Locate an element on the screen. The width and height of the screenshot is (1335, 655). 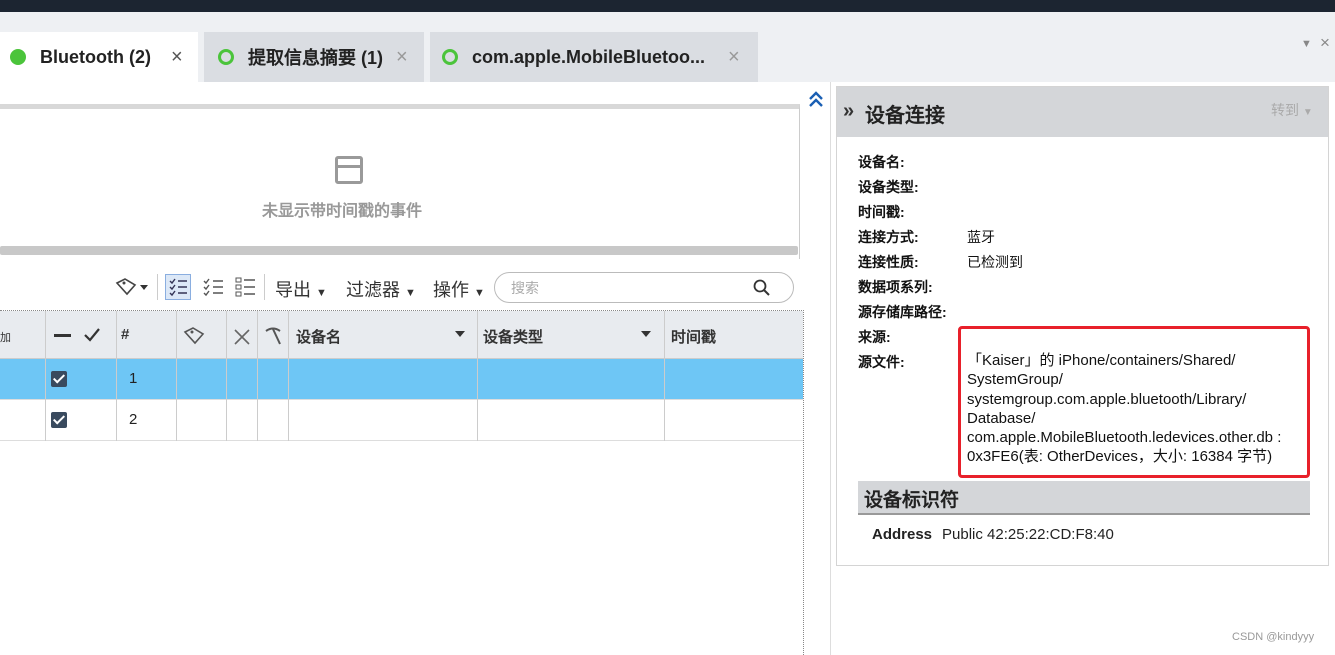
unchecked-list-button is located at coordinates (214, 289).